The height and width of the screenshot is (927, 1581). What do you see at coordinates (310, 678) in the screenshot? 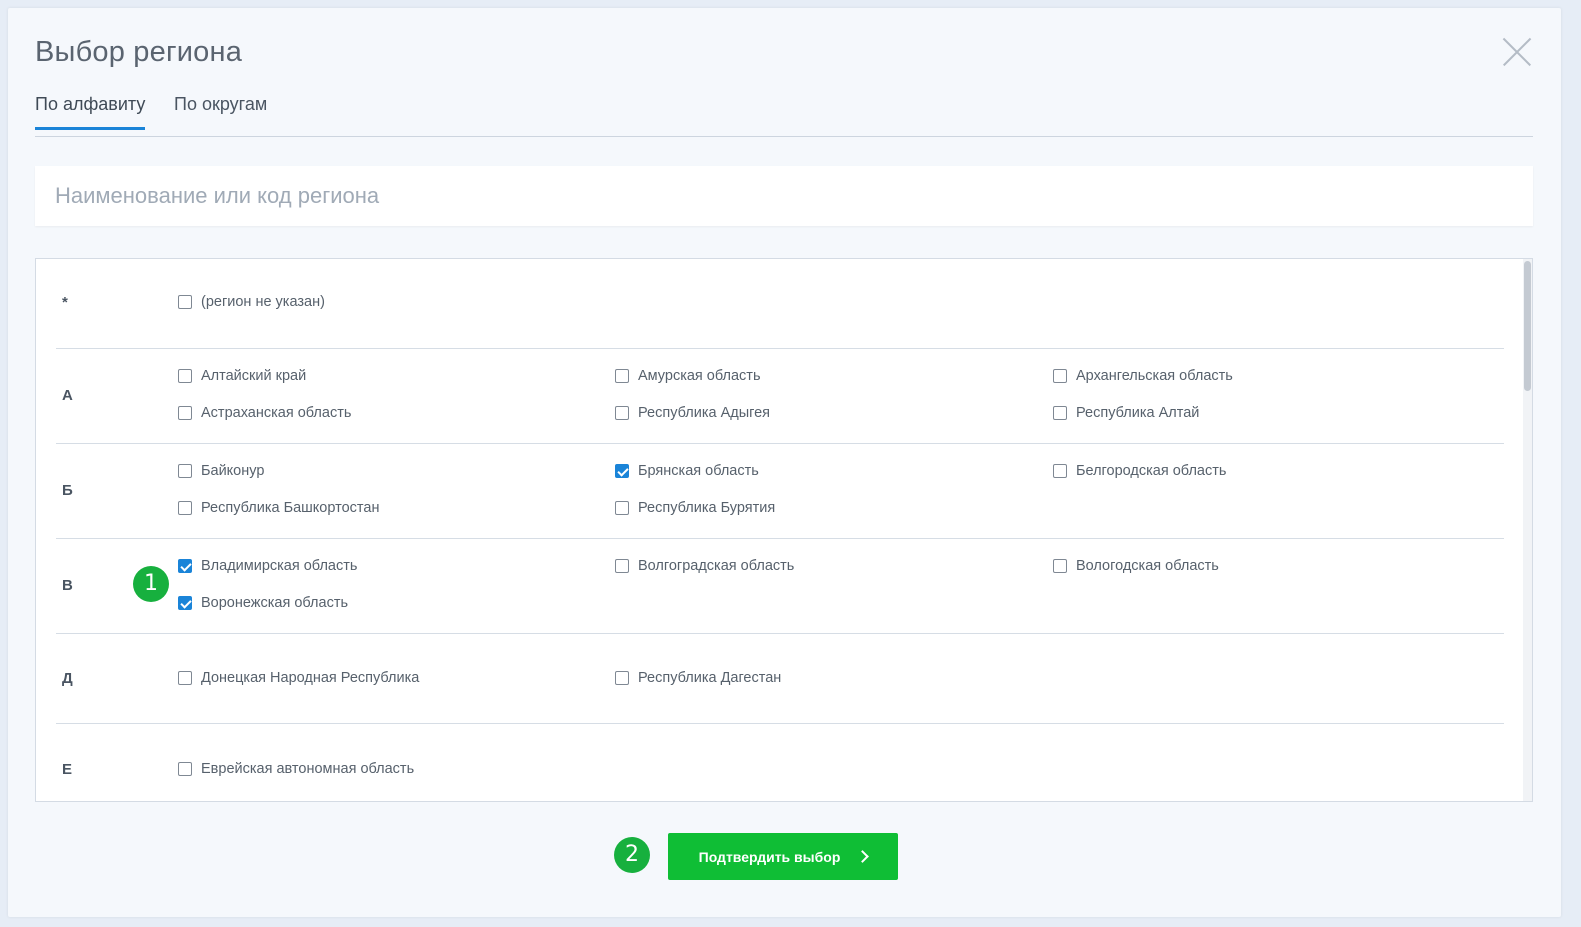
I see `region-label: Донецкая Народная Республика` at bounding box center [310, 678].